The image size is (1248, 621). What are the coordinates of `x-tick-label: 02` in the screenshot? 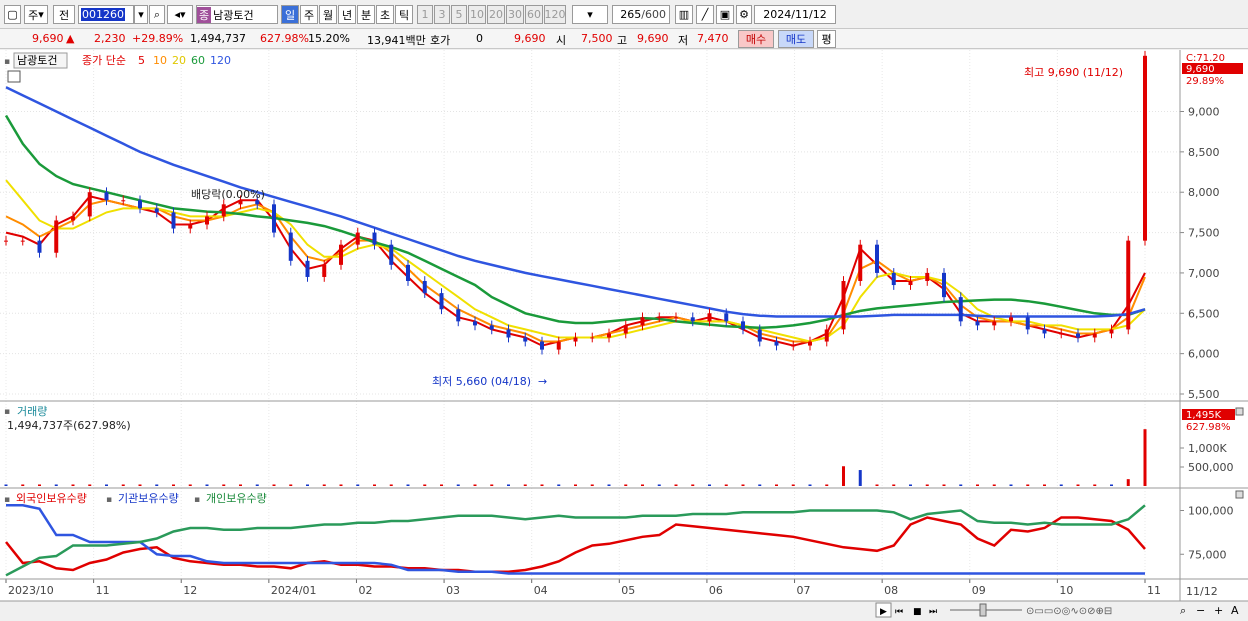 It's located at (365, 590).